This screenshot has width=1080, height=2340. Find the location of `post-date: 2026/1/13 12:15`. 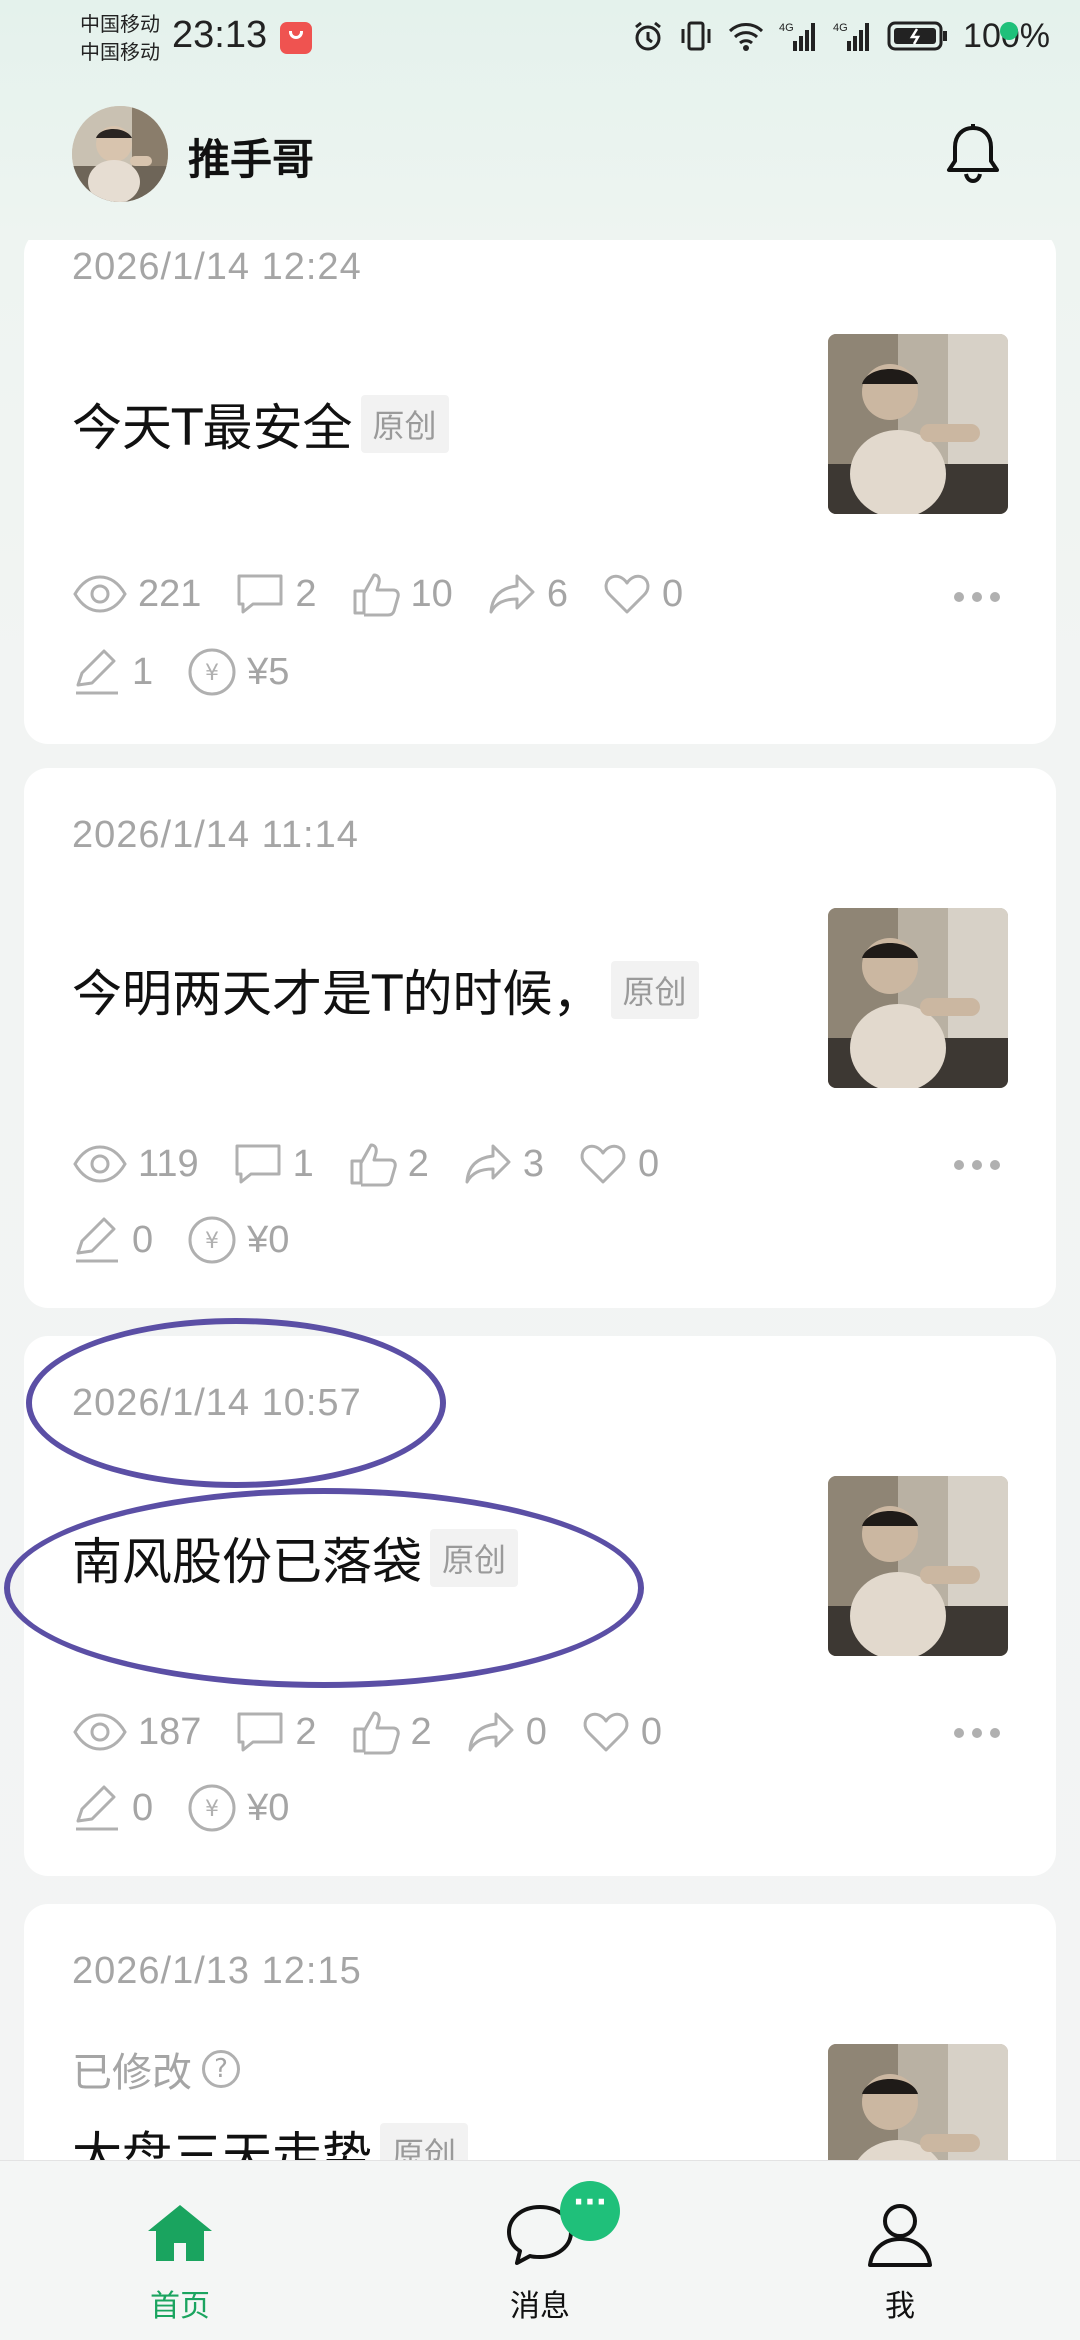

post-date: 2026/1/13 12:15 is located at coordinates (217, 1971).